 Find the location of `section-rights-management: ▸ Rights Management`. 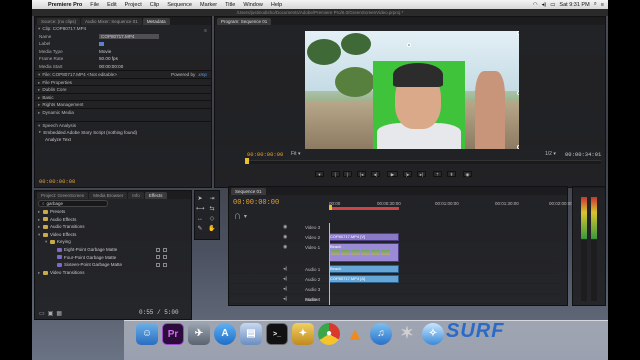

section-rights-management: ▸ Rights Management is located at coordinates (123, 104).